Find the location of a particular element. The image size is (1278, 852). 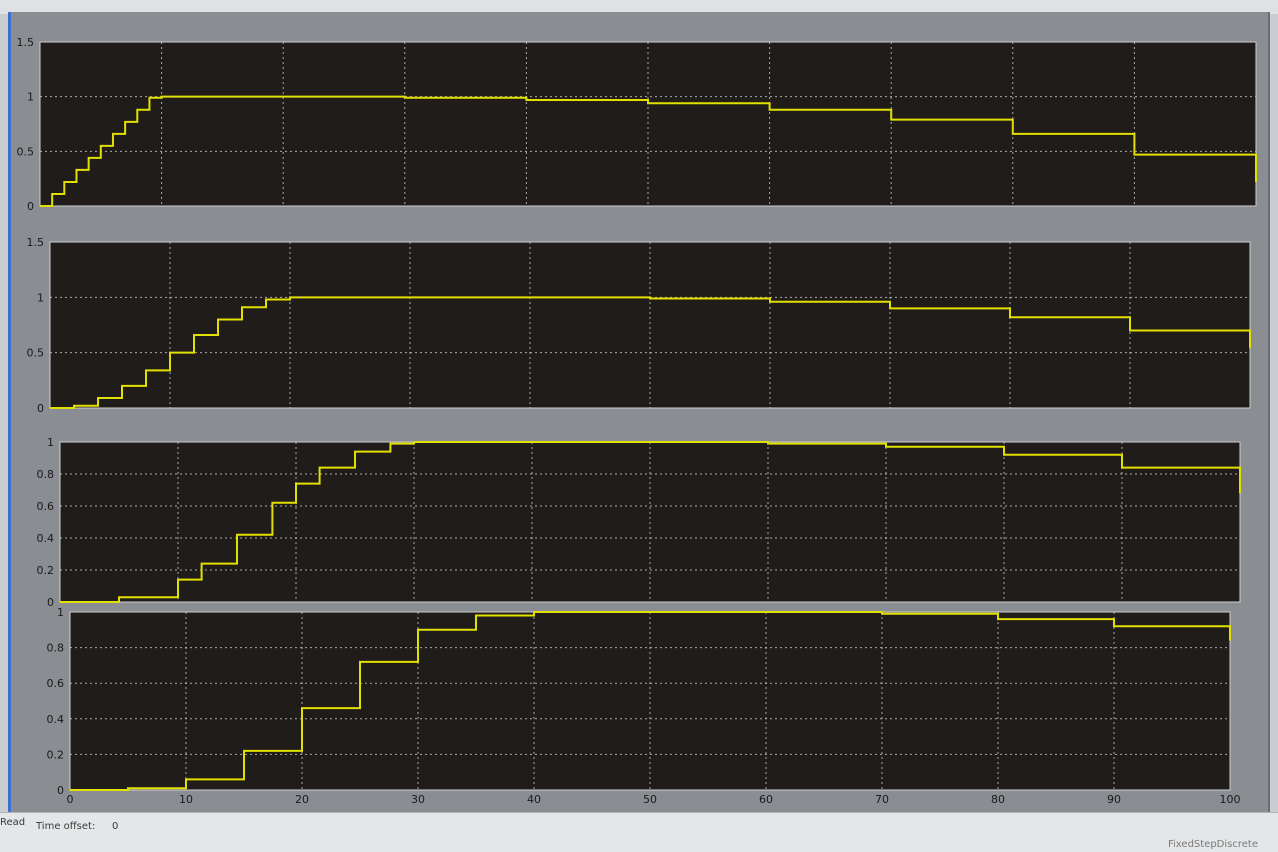

x-tick-label: 40 is located at coordinates (534, 799).